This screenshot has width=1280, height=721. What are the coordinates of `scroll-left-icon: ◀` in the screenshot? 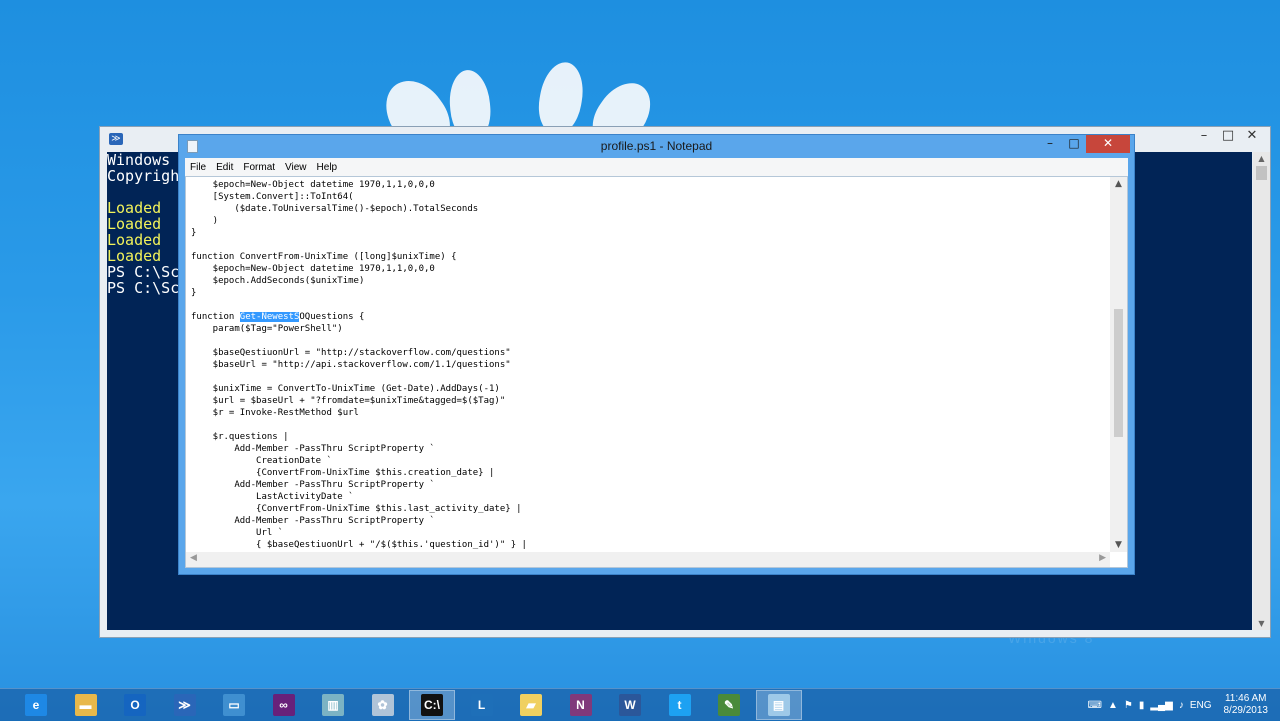 It's located at (193, 558).